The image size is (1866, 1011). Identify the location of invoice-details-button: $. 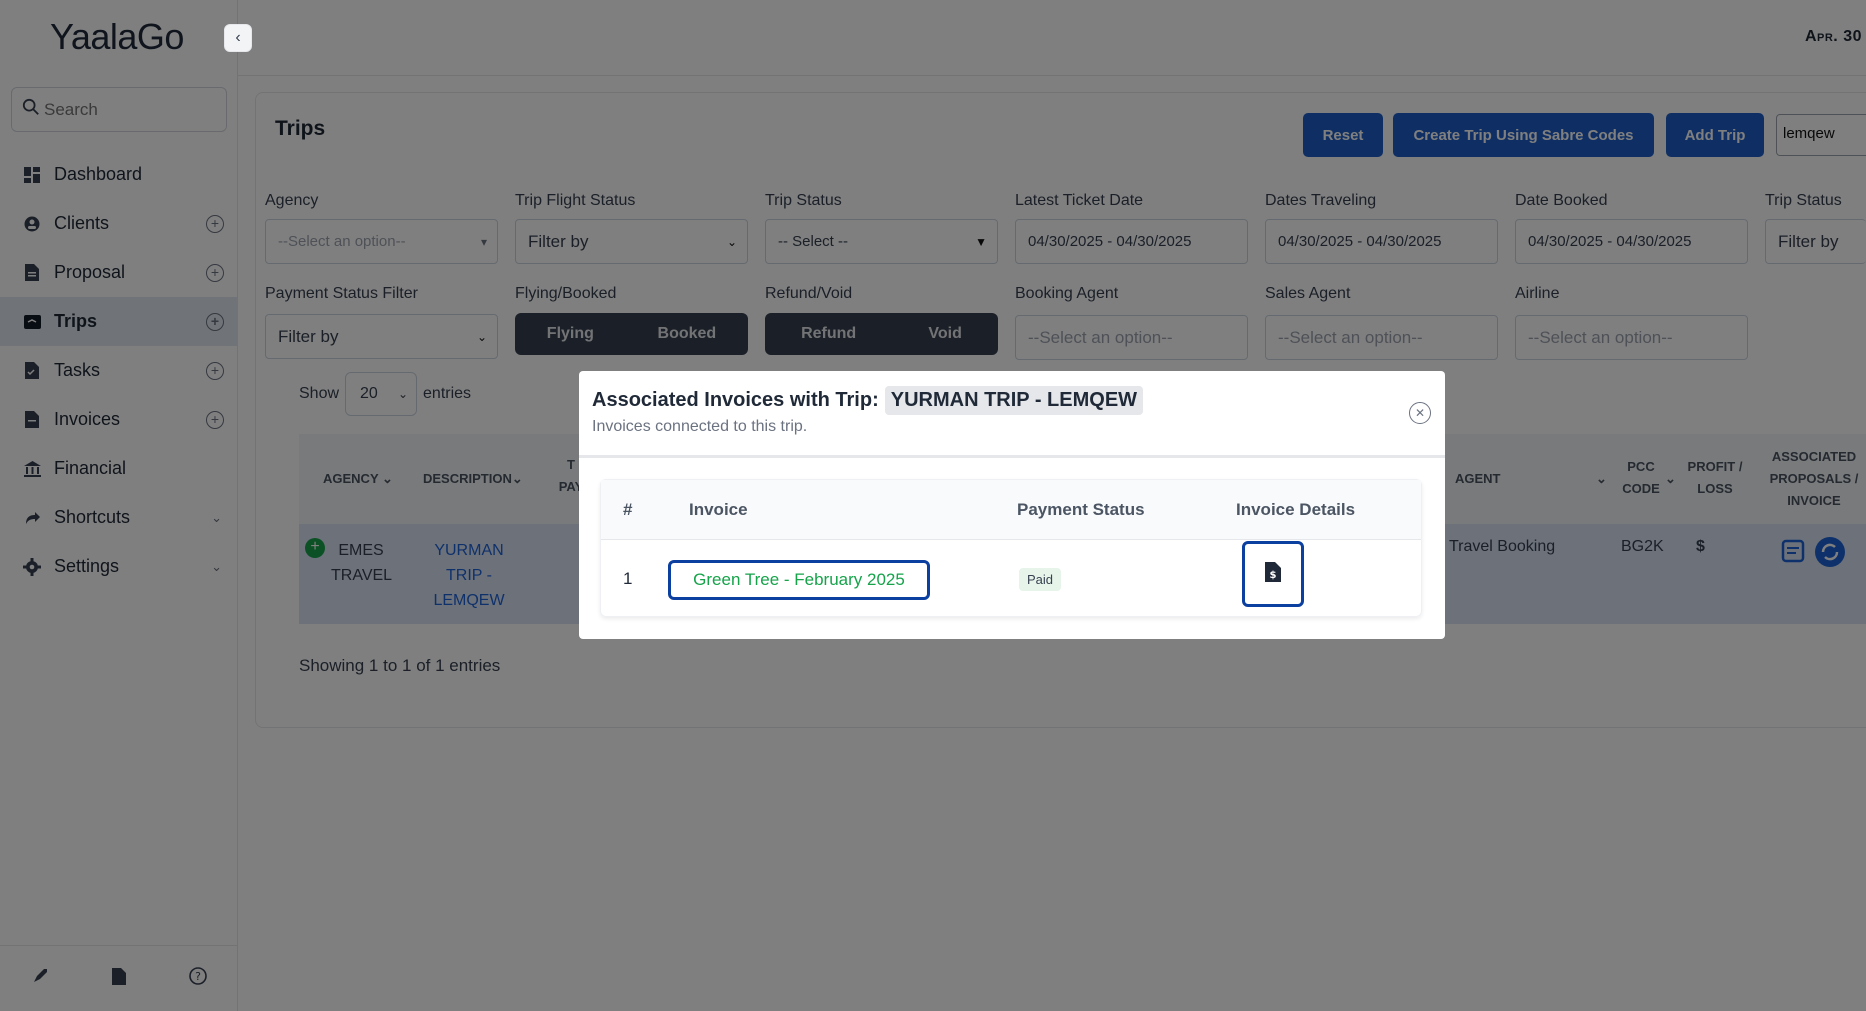
(1273, 574).